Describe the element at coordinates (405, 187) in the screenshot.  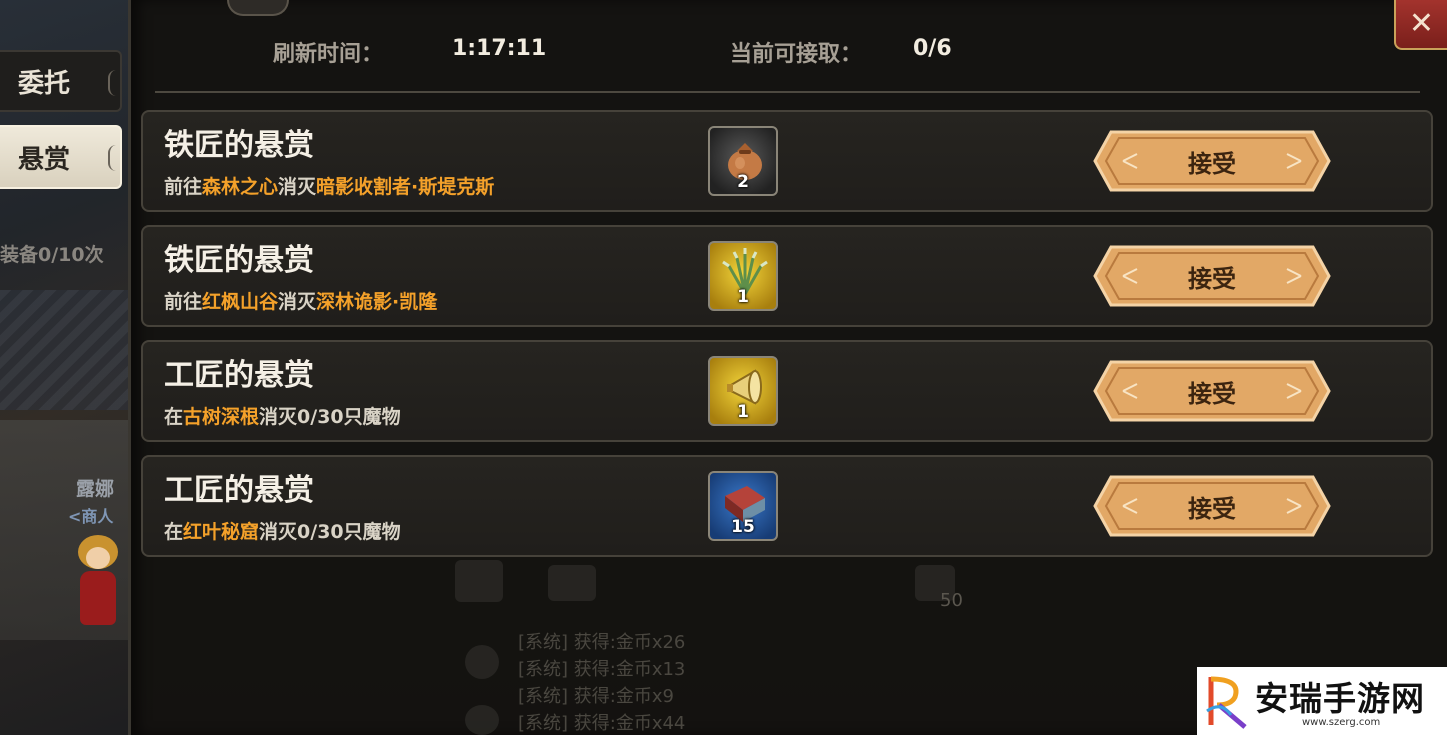
I see `desc-target: 暗影收割者·斯堤克斯` at that location.